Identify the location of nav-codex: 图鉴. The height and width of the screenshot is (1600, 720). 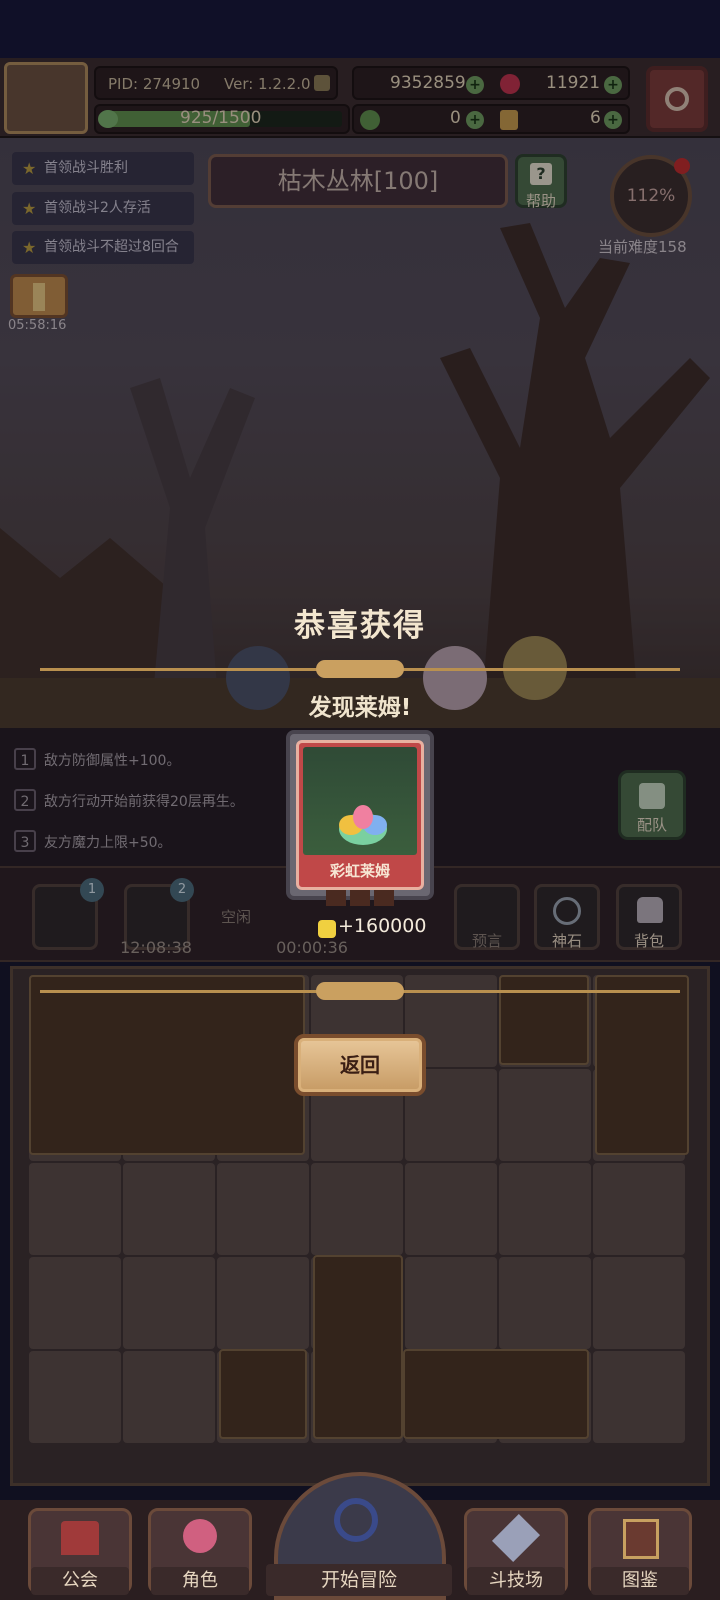
(640, 1551).